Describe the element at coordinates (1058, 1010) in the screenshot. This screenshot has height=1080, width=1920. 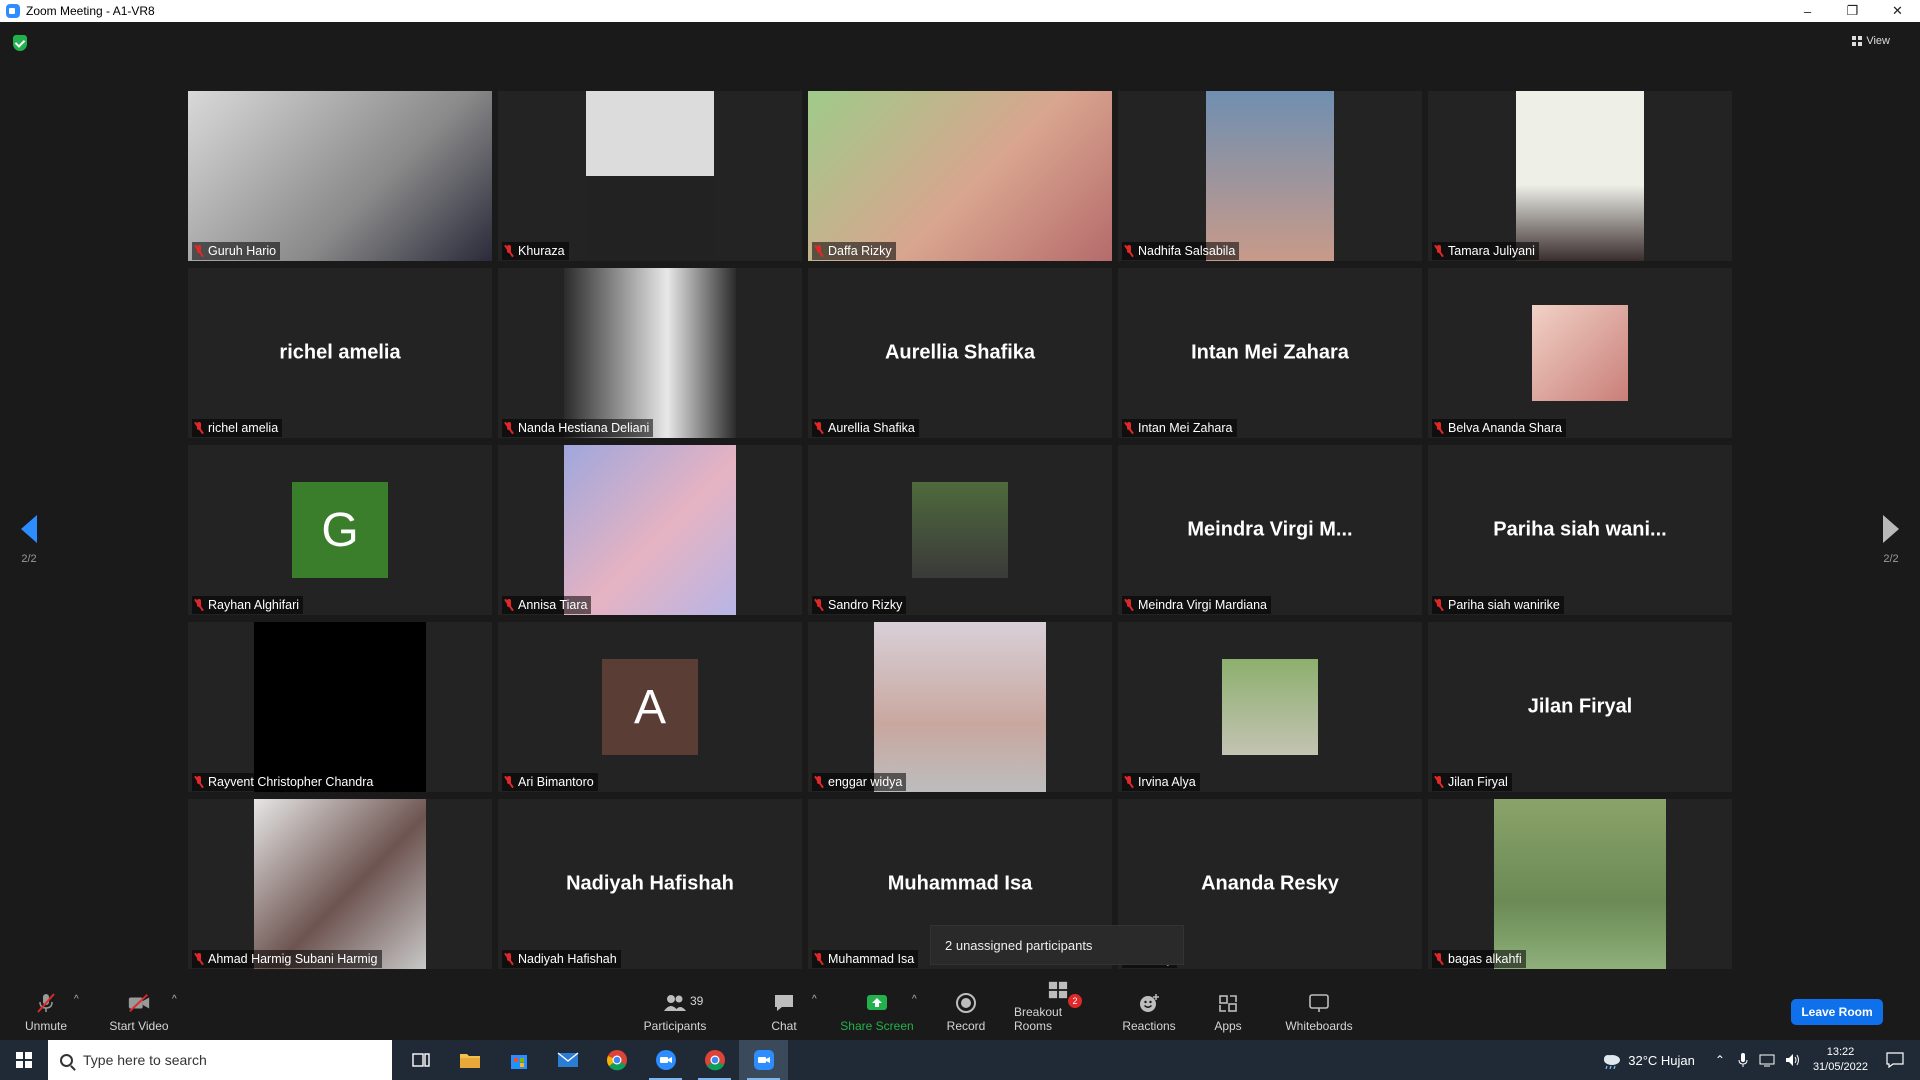
I see `breakout-rooms-button: 2 Breakout Rooms` at that location.